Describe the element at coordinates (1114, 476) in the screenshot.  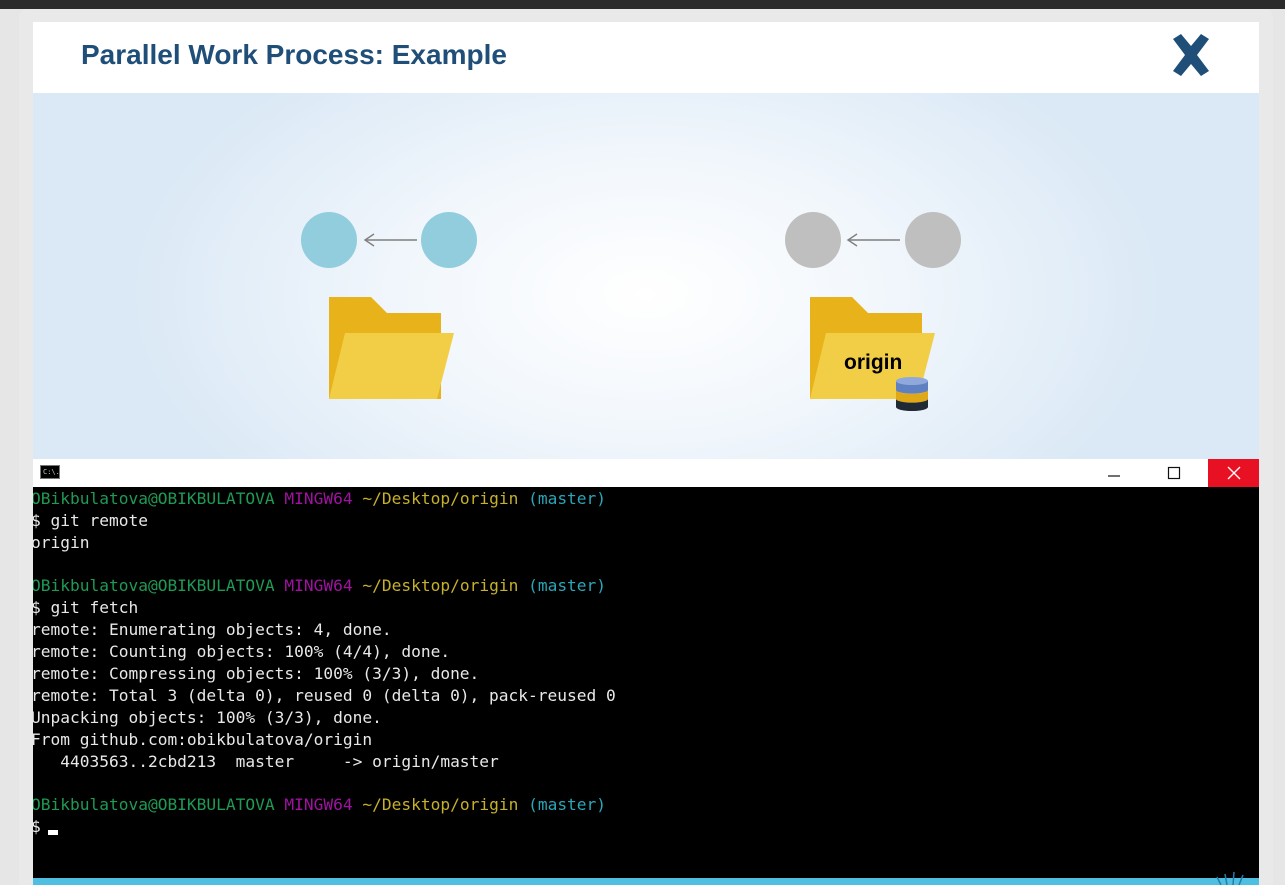
I see `minimize-icon` at that location.